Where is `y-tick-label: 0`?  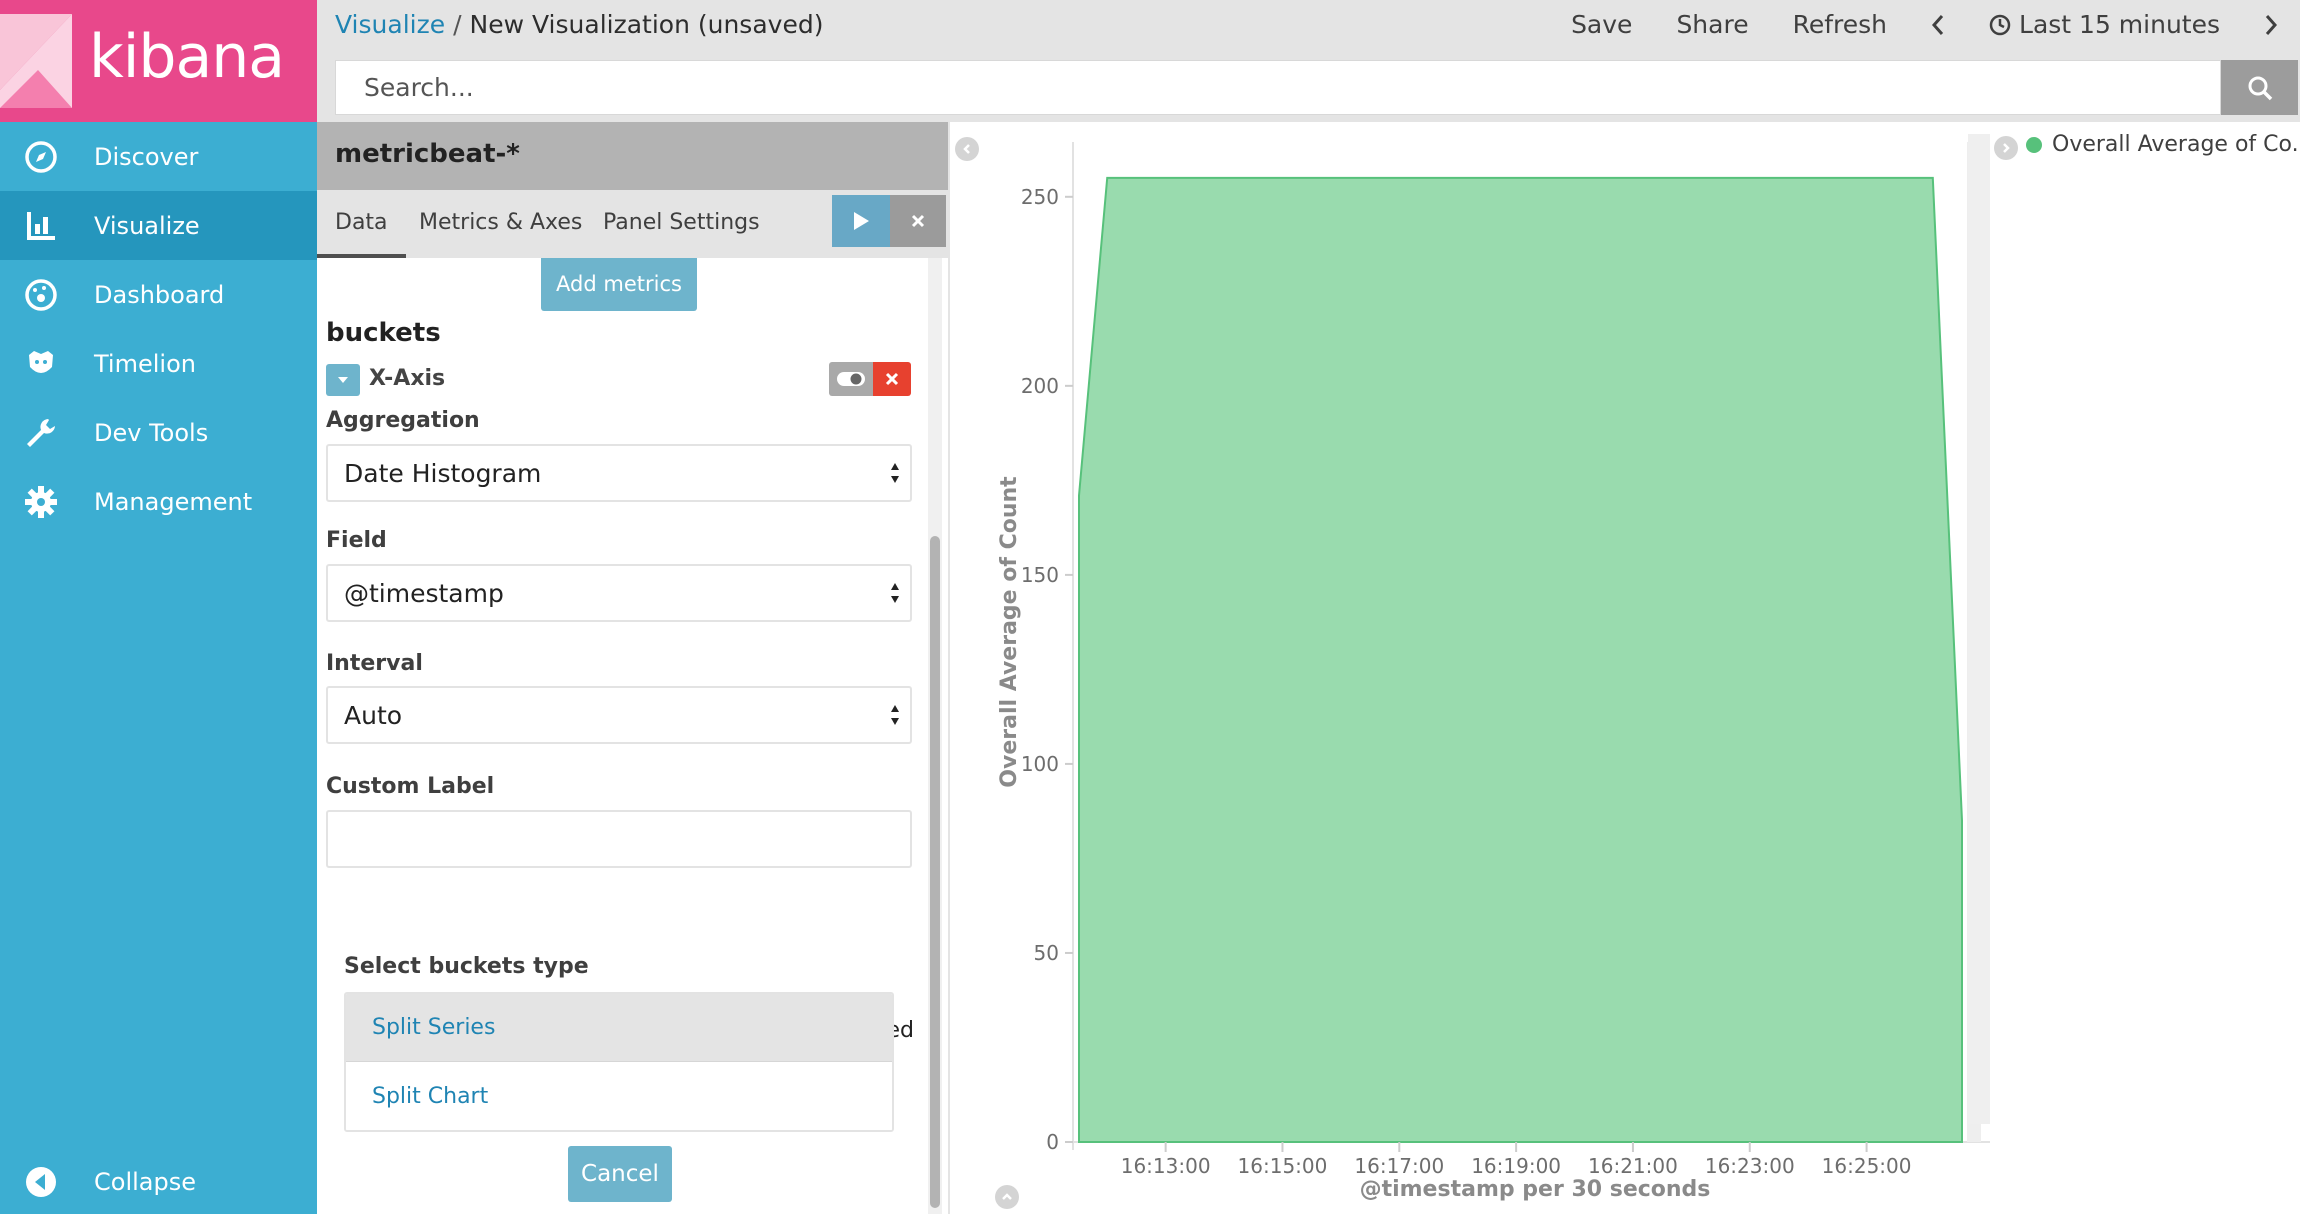 y-tick-label: 0 is located at coordinates (1052, 1142).